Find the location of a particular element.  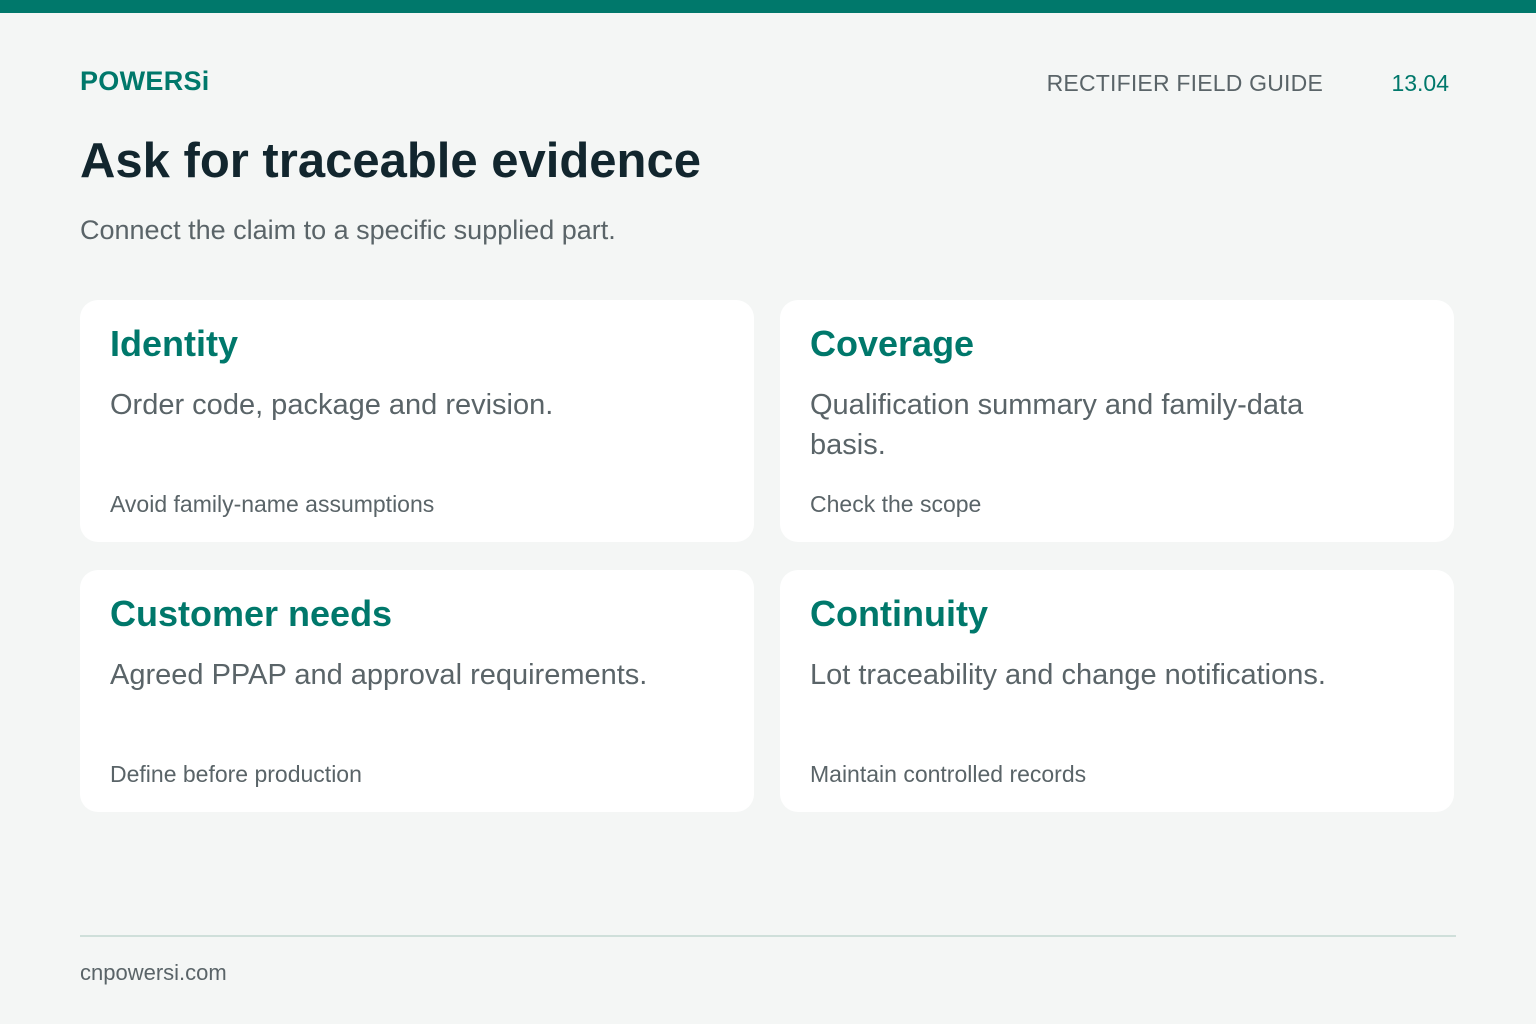

card-note: Check the scope is located at coordinates (896, 504).